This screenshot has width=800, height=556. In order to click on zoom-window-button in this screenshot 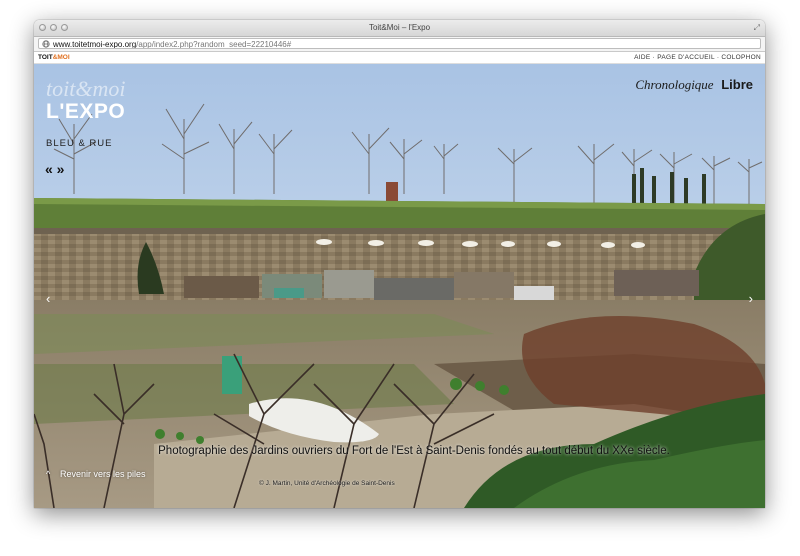, I will do `click(64, 27)`.